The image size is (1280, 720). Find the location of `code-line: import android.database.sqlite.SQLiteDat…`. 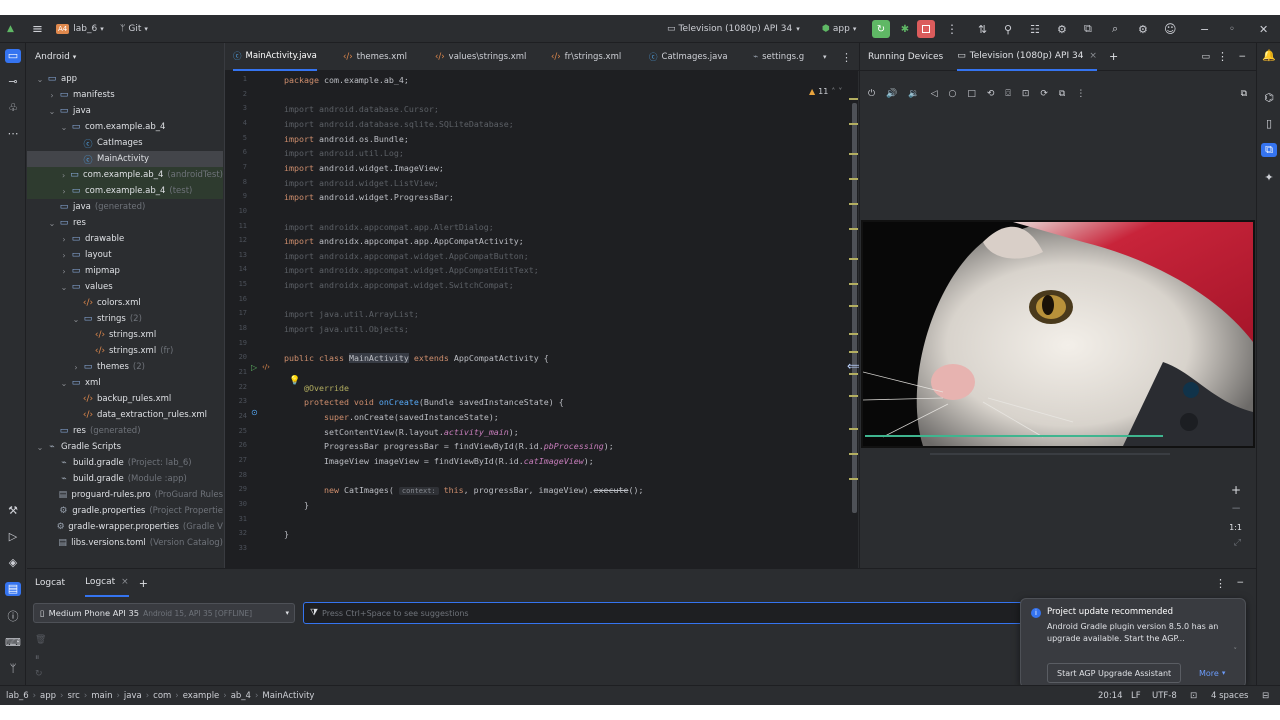

code-line: import android.database.sqlite.SQLiteDat… is located at coordinates (399, 124).